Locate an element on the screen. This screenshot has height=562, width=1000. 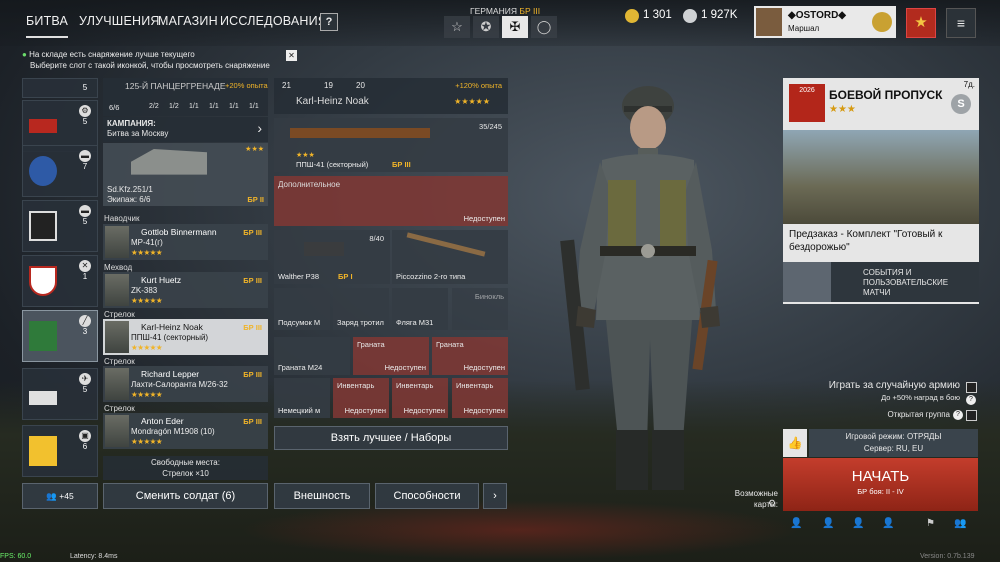
squad-item-3: ▬ 7 is located at coordinates (60, 171).